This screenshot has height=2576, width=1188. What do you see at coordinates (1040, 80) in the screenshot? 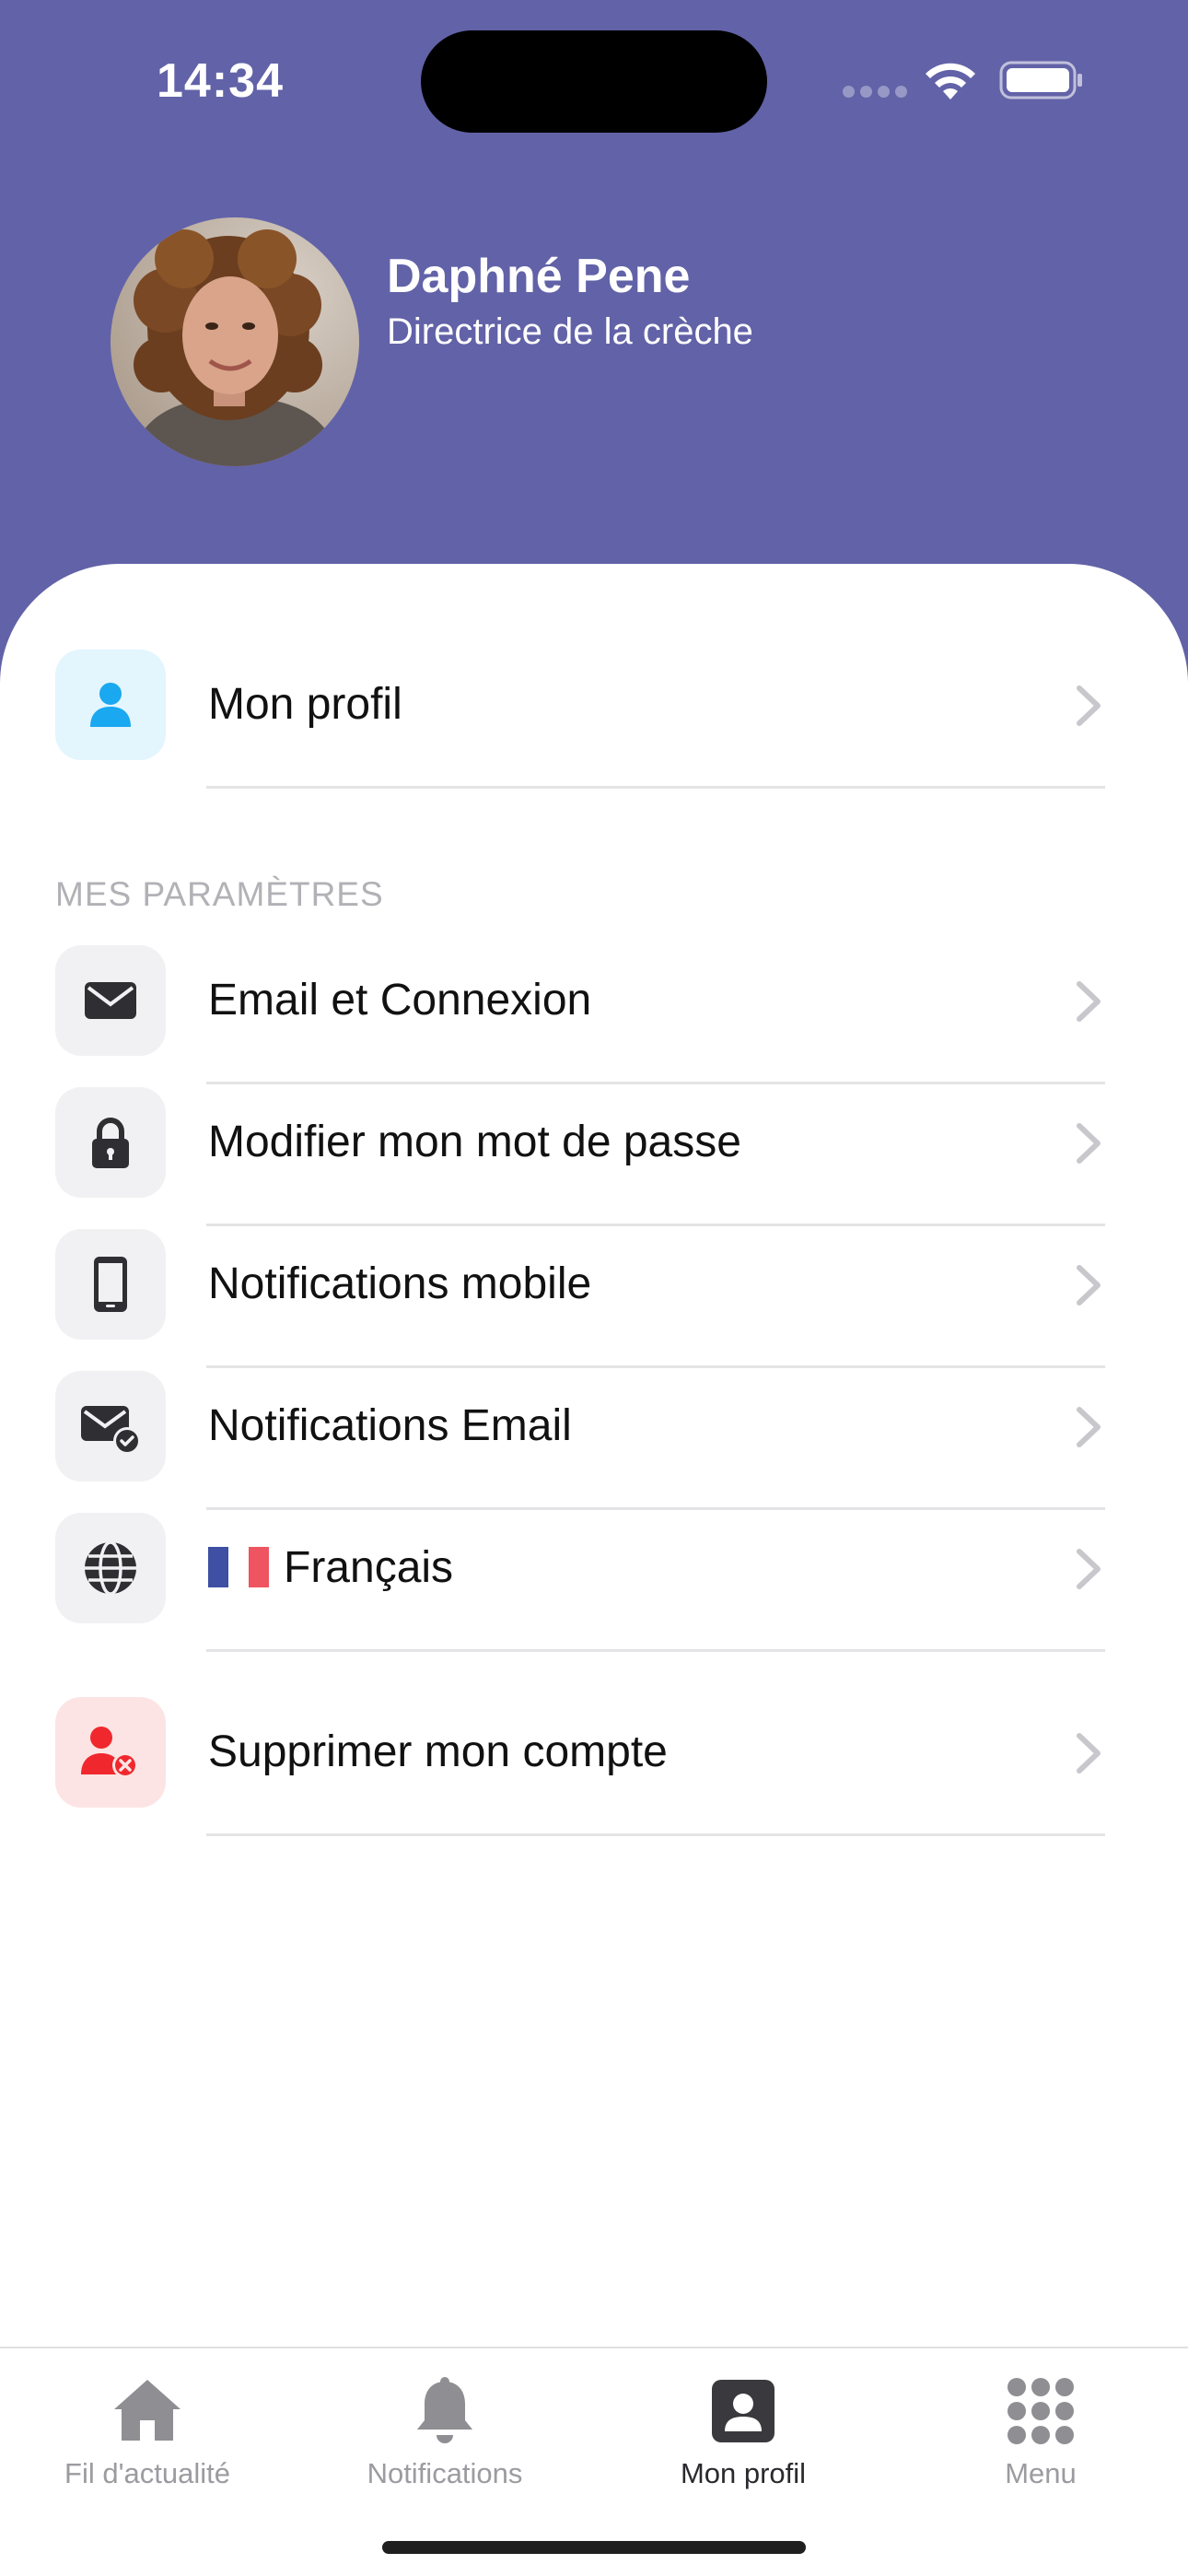
I see `battery-icon` at bounding box center [1040, 80].